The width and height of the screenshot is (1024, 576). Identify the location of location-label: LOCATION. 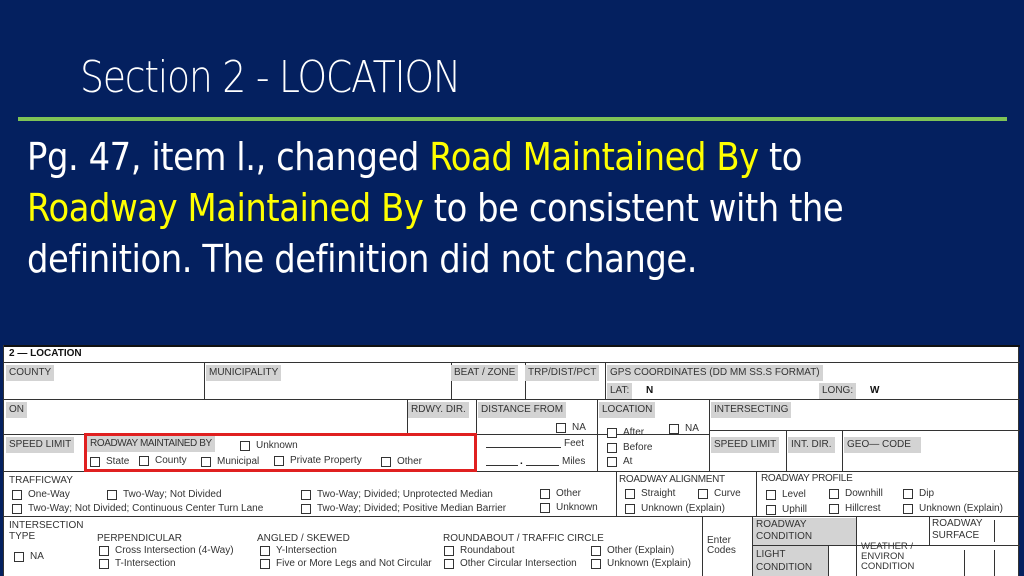
(627, 410).